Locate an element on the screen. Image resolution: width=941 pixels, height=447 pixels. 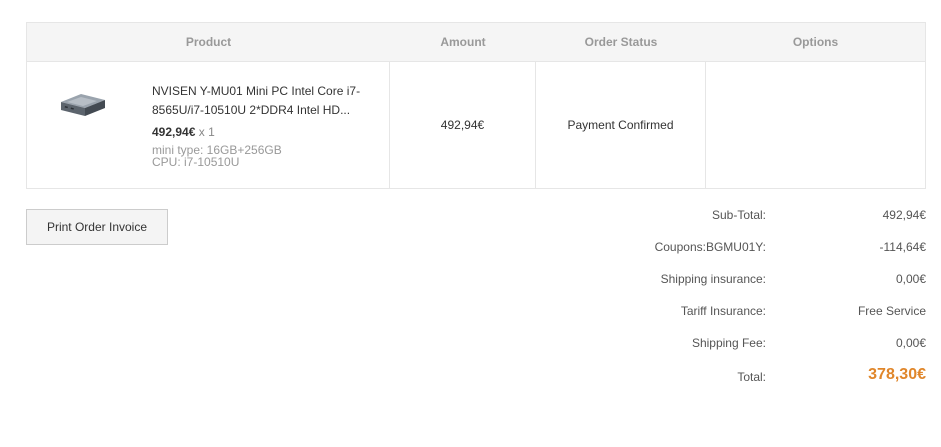
summary-tariff-row: Tariff Insurance: Free Service is located at coordinates (743, 311).